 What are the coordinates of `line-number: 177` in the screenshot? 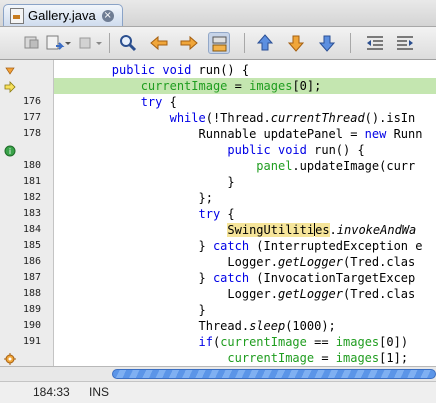 It's located at (31, 117).